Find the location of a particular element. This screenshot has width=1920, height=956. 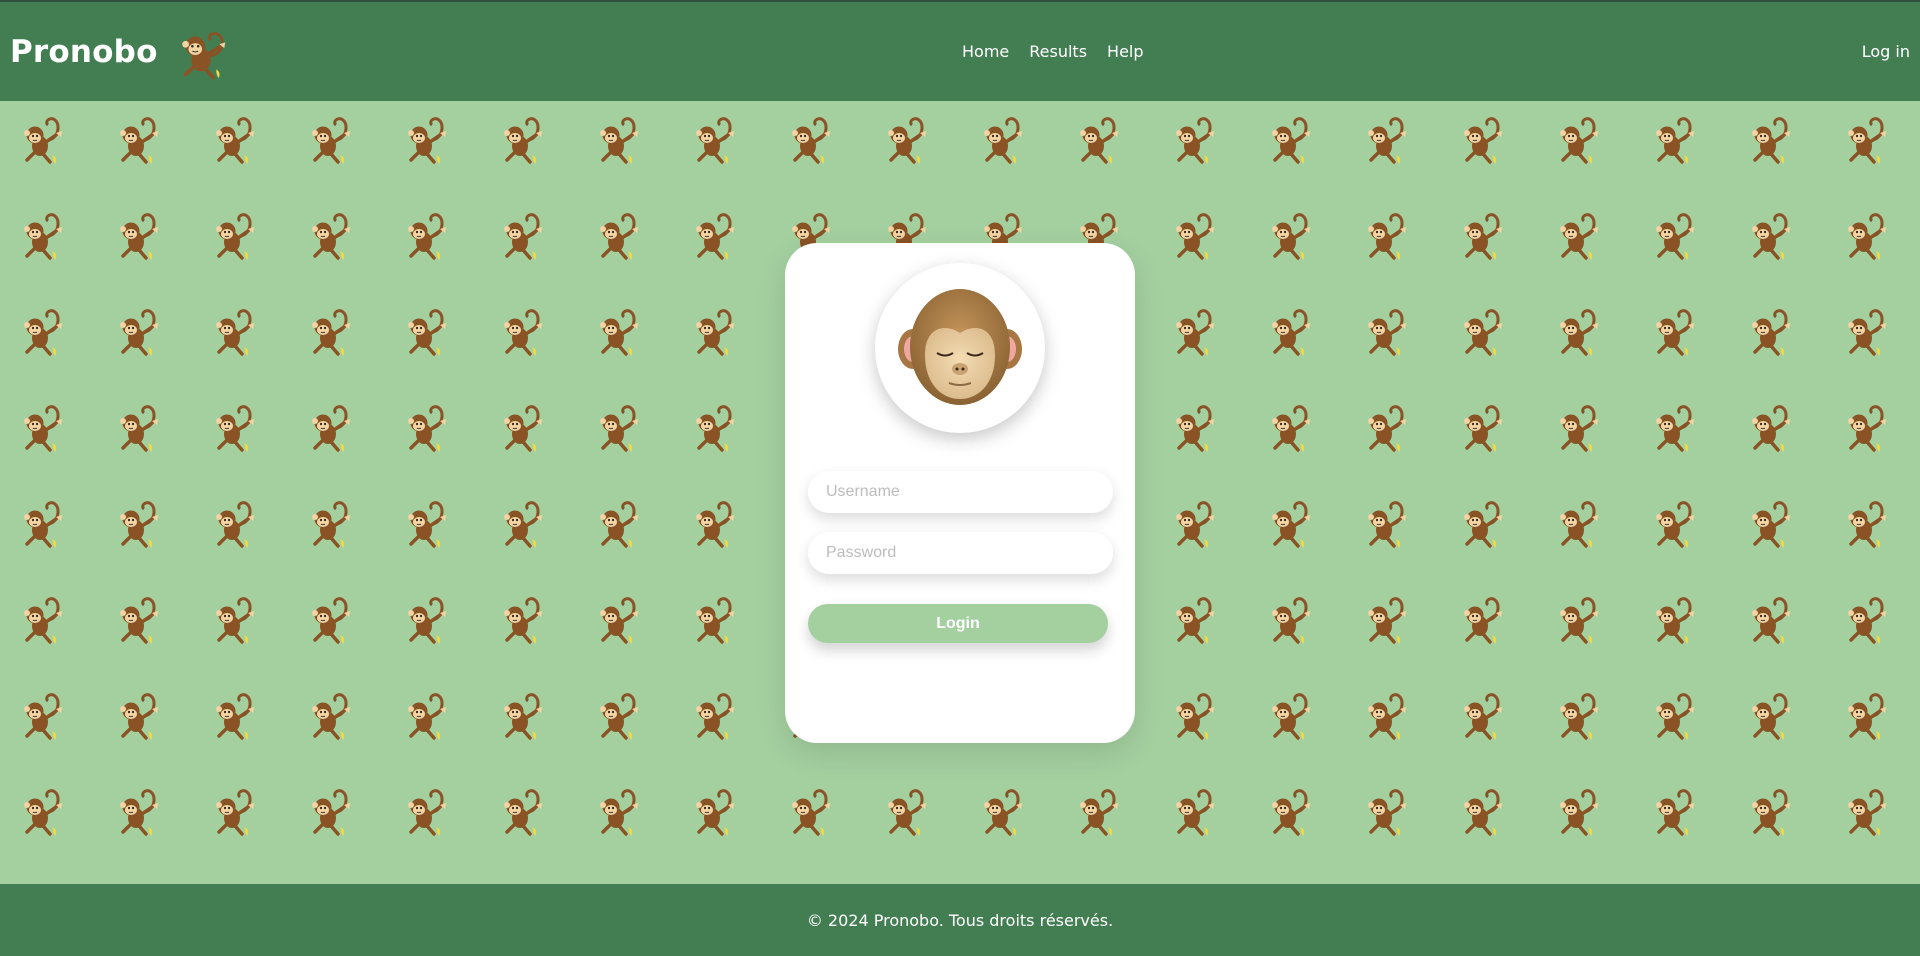

avatar is located at coordinates (960, 348).